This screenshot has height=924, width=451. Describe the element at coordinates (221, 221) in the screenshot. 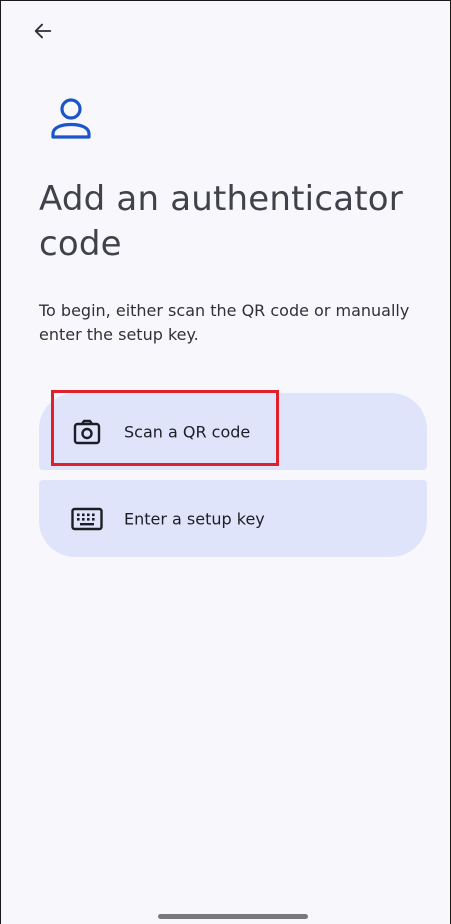

I see `page-title: Add an authenticator code` at that location.